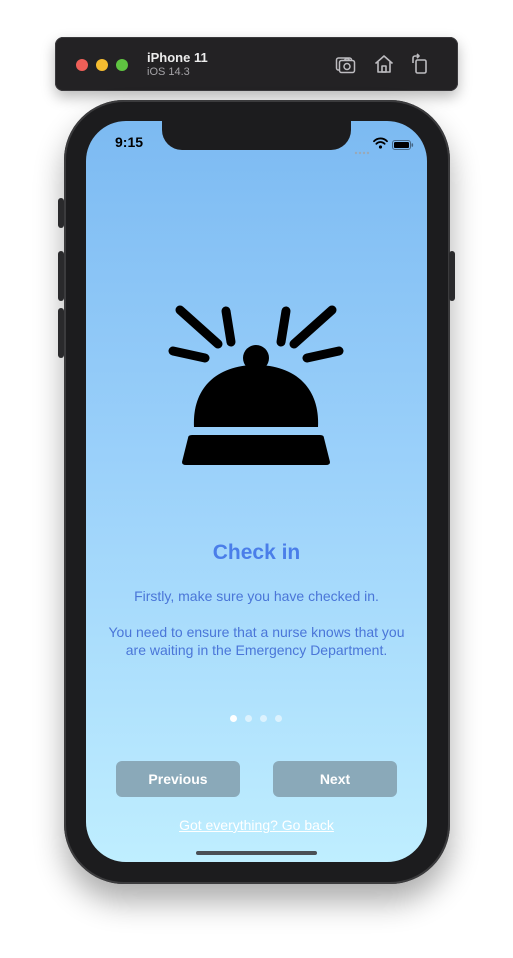  Describe the element at coordinates (256, 596) in the screenshot. I see `onboarding-paragraph-1: Firstly, make sure you have checked in.` at that location.